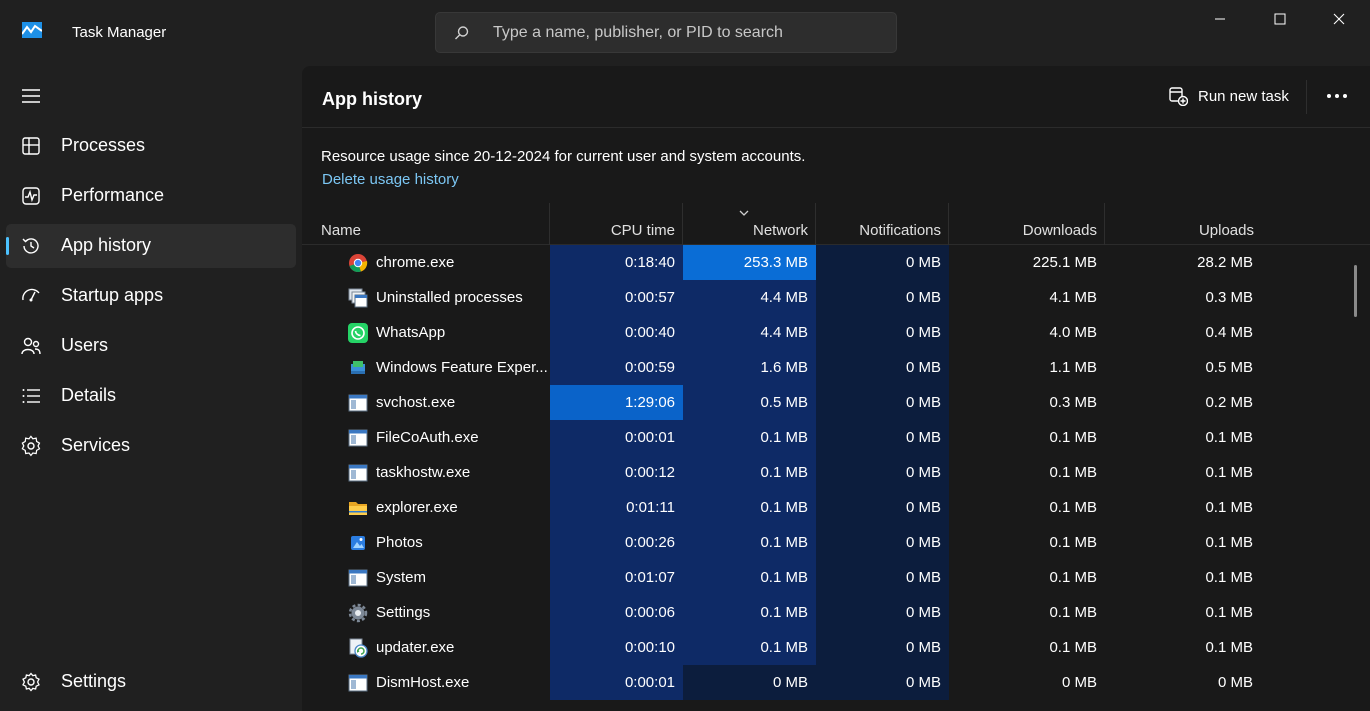 The height and width of the screenshot is (711, 1370). What do you see at coordinates (151, 446) in the screenshot?
I see `nav-item-services: Services` at bounding box center [151, 446].